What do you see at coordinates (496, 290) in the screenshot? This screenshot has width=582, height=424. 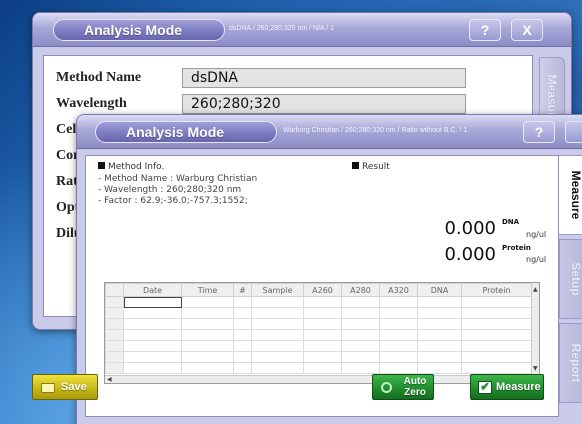 I see `col-protein: Protein` at bounding box center [496, 290].